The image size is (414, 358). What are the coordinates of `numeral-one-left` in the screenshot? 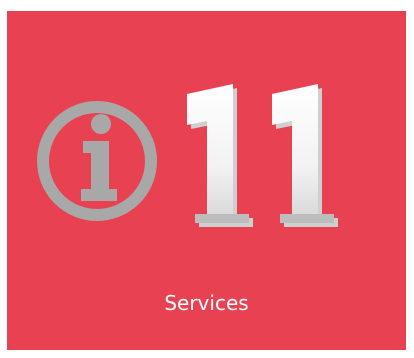 It's located at (220, 155).